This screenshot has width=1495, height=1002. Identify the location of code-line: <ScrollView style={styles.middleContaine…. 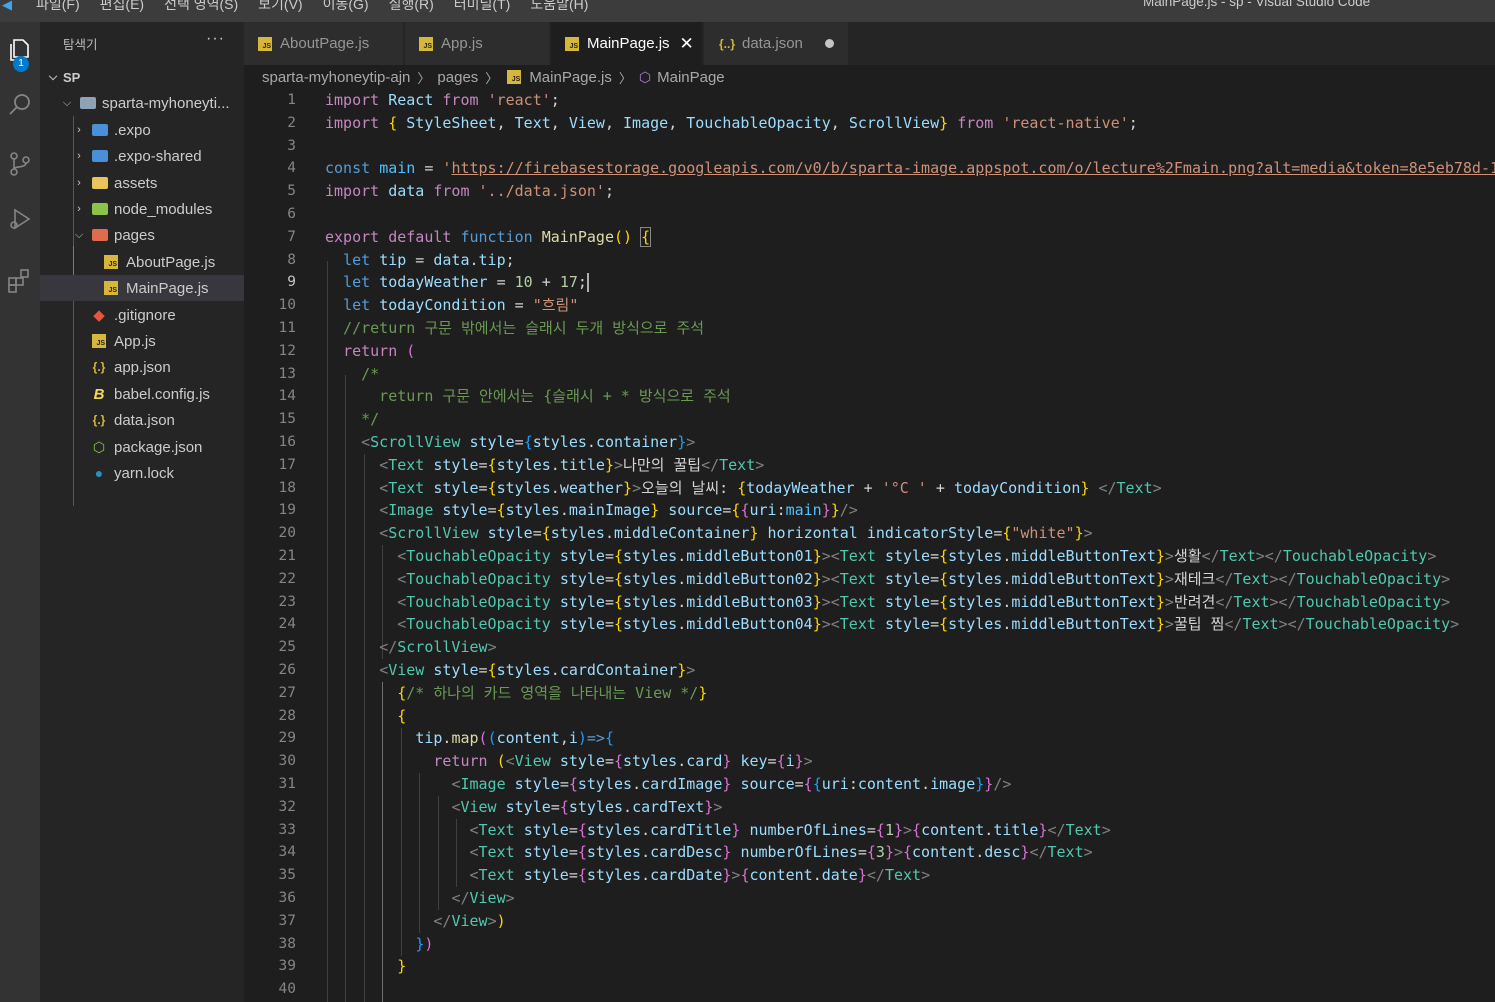
(708, 533).